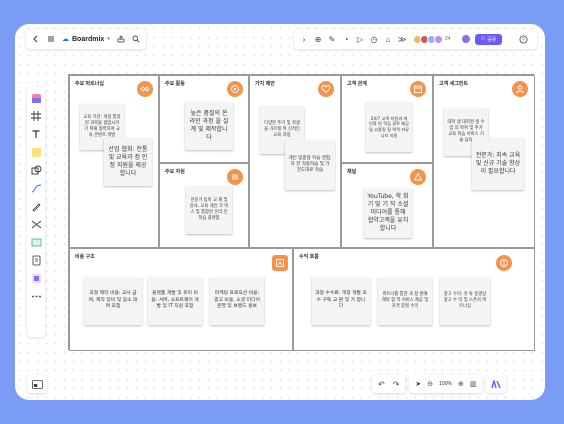 This screenshot has height=424, width=564. Describe the element at coordinates (381, 384) in the screenshot. I see `undo-icon: ↶` at that location.